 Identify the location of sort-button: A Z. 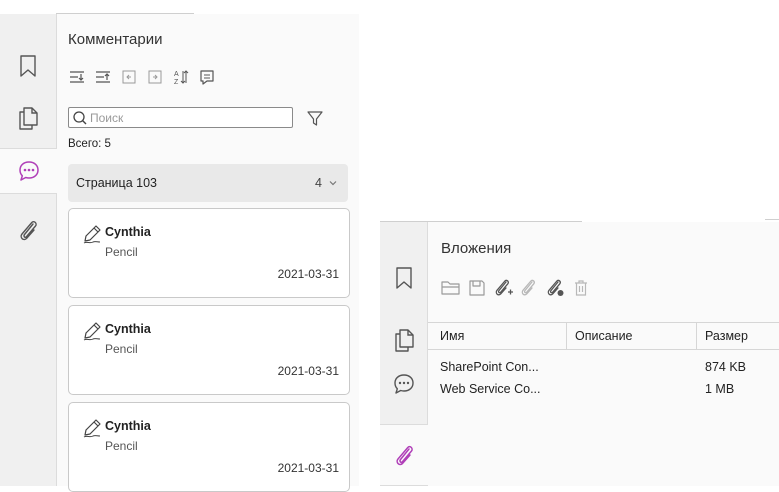
(181, 77).